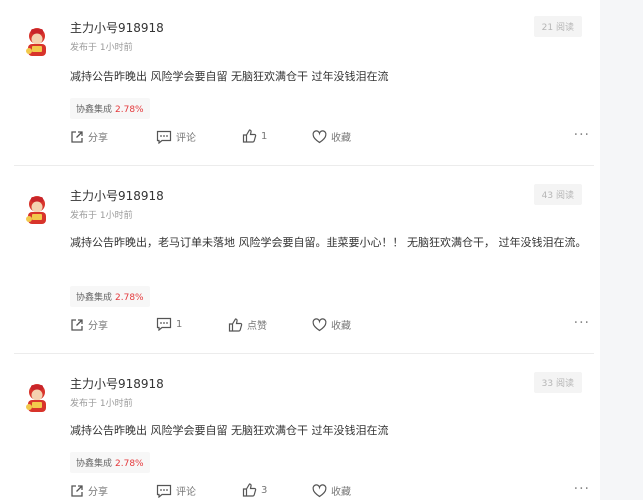 This screenshot has height=503, width=643. I want to click on view-count-badge: 43 阅读, so click(557, 194).